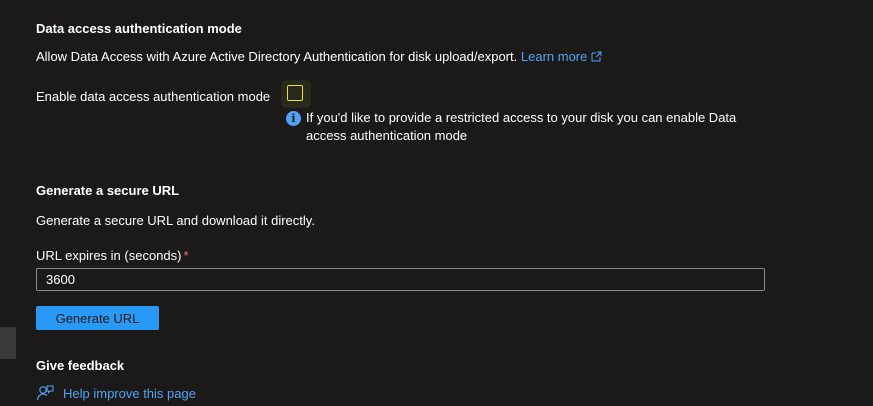  I want to click on feedback-person-icon, so click(45, 393).